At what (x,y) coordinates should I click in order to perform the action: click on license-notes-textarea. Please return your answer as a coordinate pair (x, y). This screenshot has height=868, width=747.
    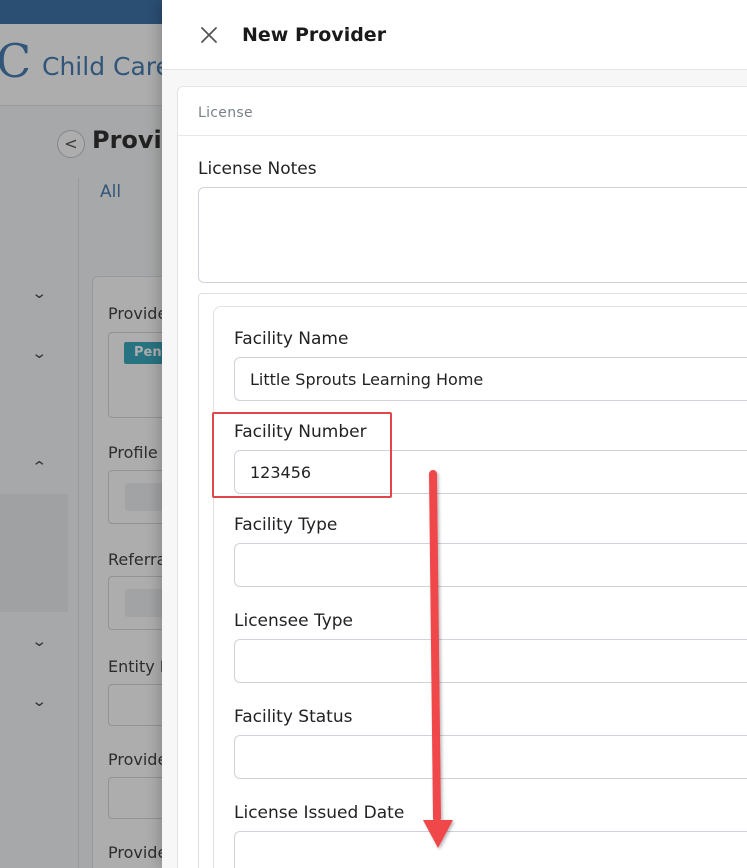
    Looking at the image, I should click on (472, 235).